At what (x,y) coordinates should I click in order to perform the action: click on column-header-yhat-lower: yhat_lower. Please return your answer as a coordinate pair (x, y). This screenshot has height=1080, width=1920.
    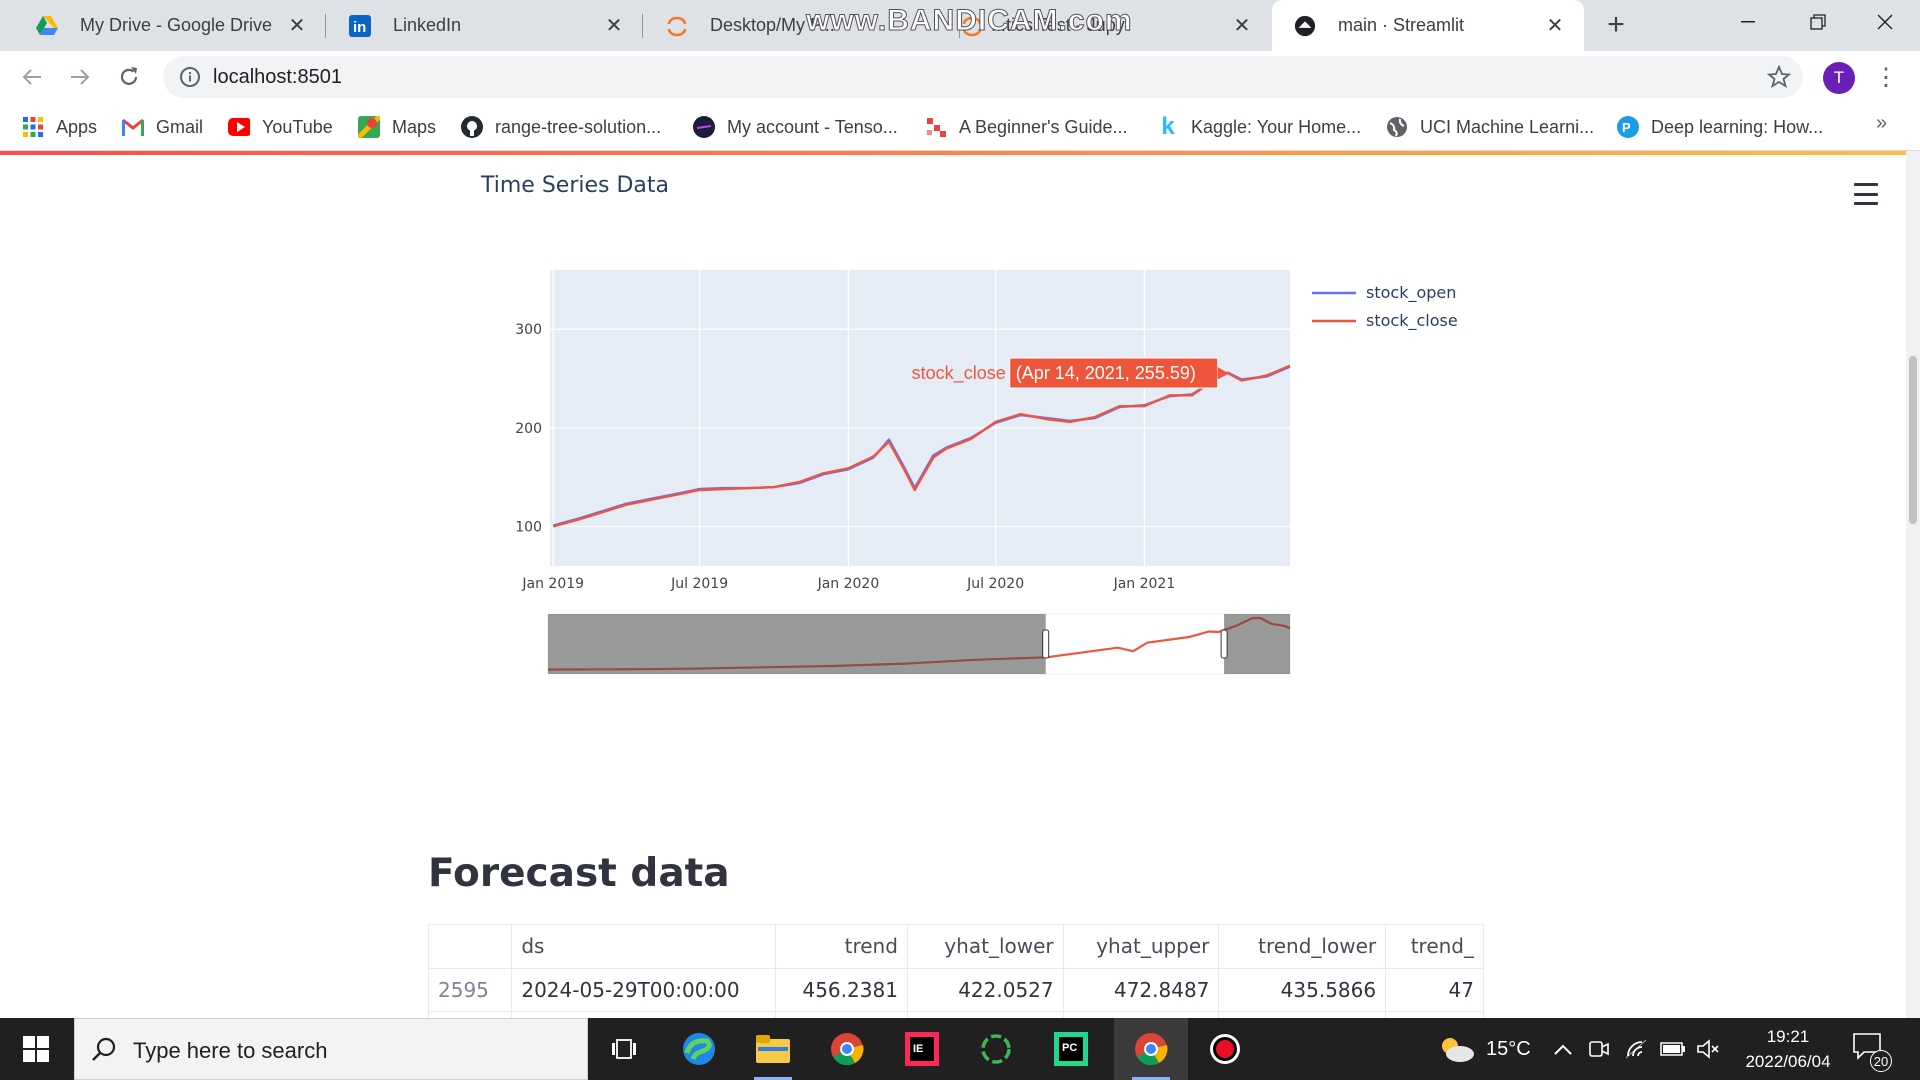
    Looking at the image, I should click on (985, 947).